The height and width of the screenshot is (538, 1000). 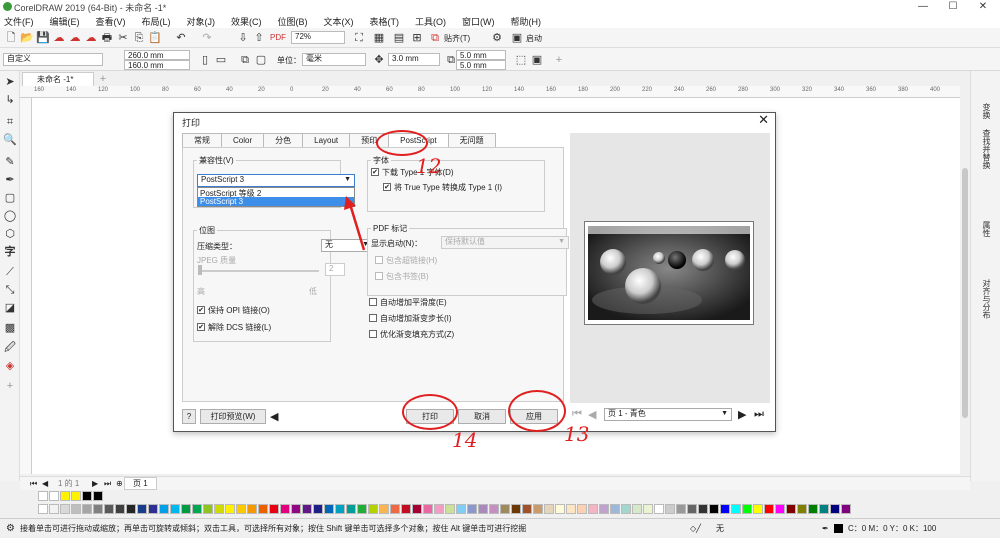 I want to click on full-screen-icon: ⛶, so click(x=359, y=38).